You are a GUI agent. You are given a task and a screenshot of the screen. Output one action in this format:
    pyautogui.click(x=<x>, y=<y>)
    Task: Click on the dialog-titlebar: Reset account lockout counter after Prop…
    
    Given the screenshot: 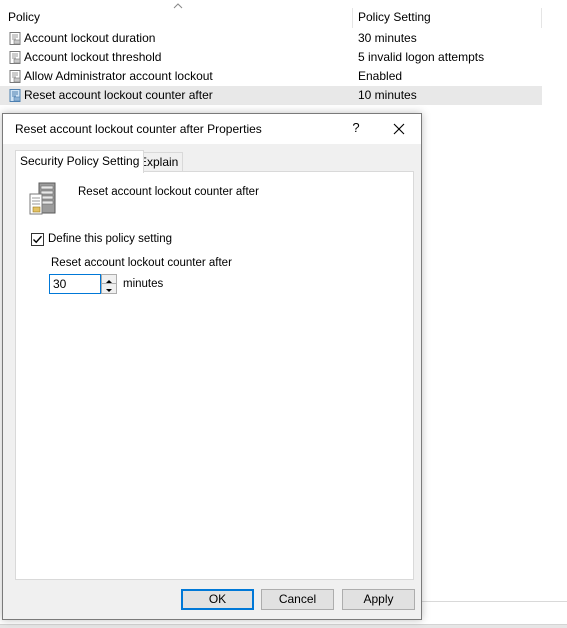 What is the action you would take?
    pyautogui.click(x=212, y=129)
    